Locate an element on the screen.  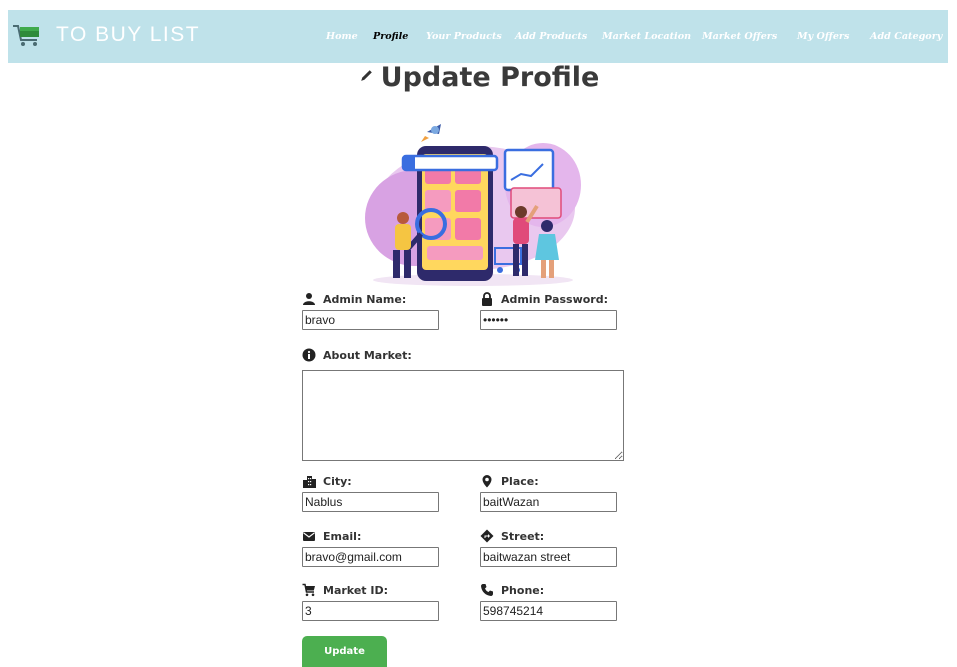
nav-my-offers: My Offers is located at coordinates (823, 36).